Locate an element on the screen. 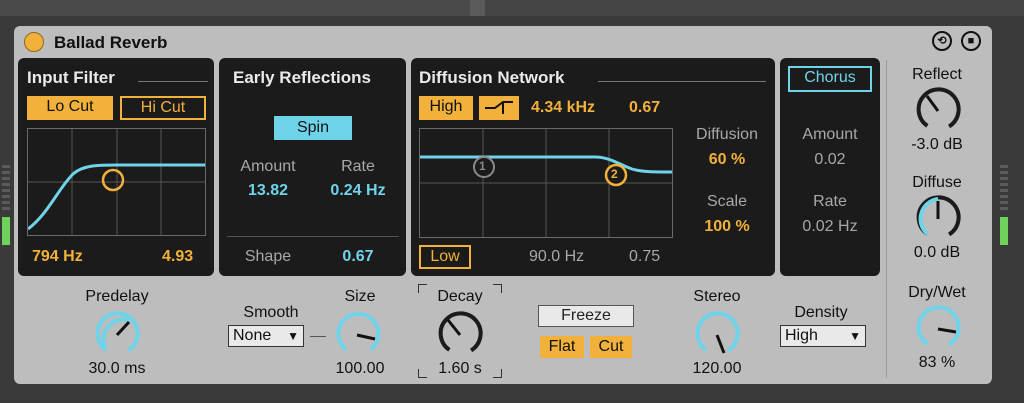 The image size is (1024, 403). rate-label: Rate is located at coordinates (358, 166).